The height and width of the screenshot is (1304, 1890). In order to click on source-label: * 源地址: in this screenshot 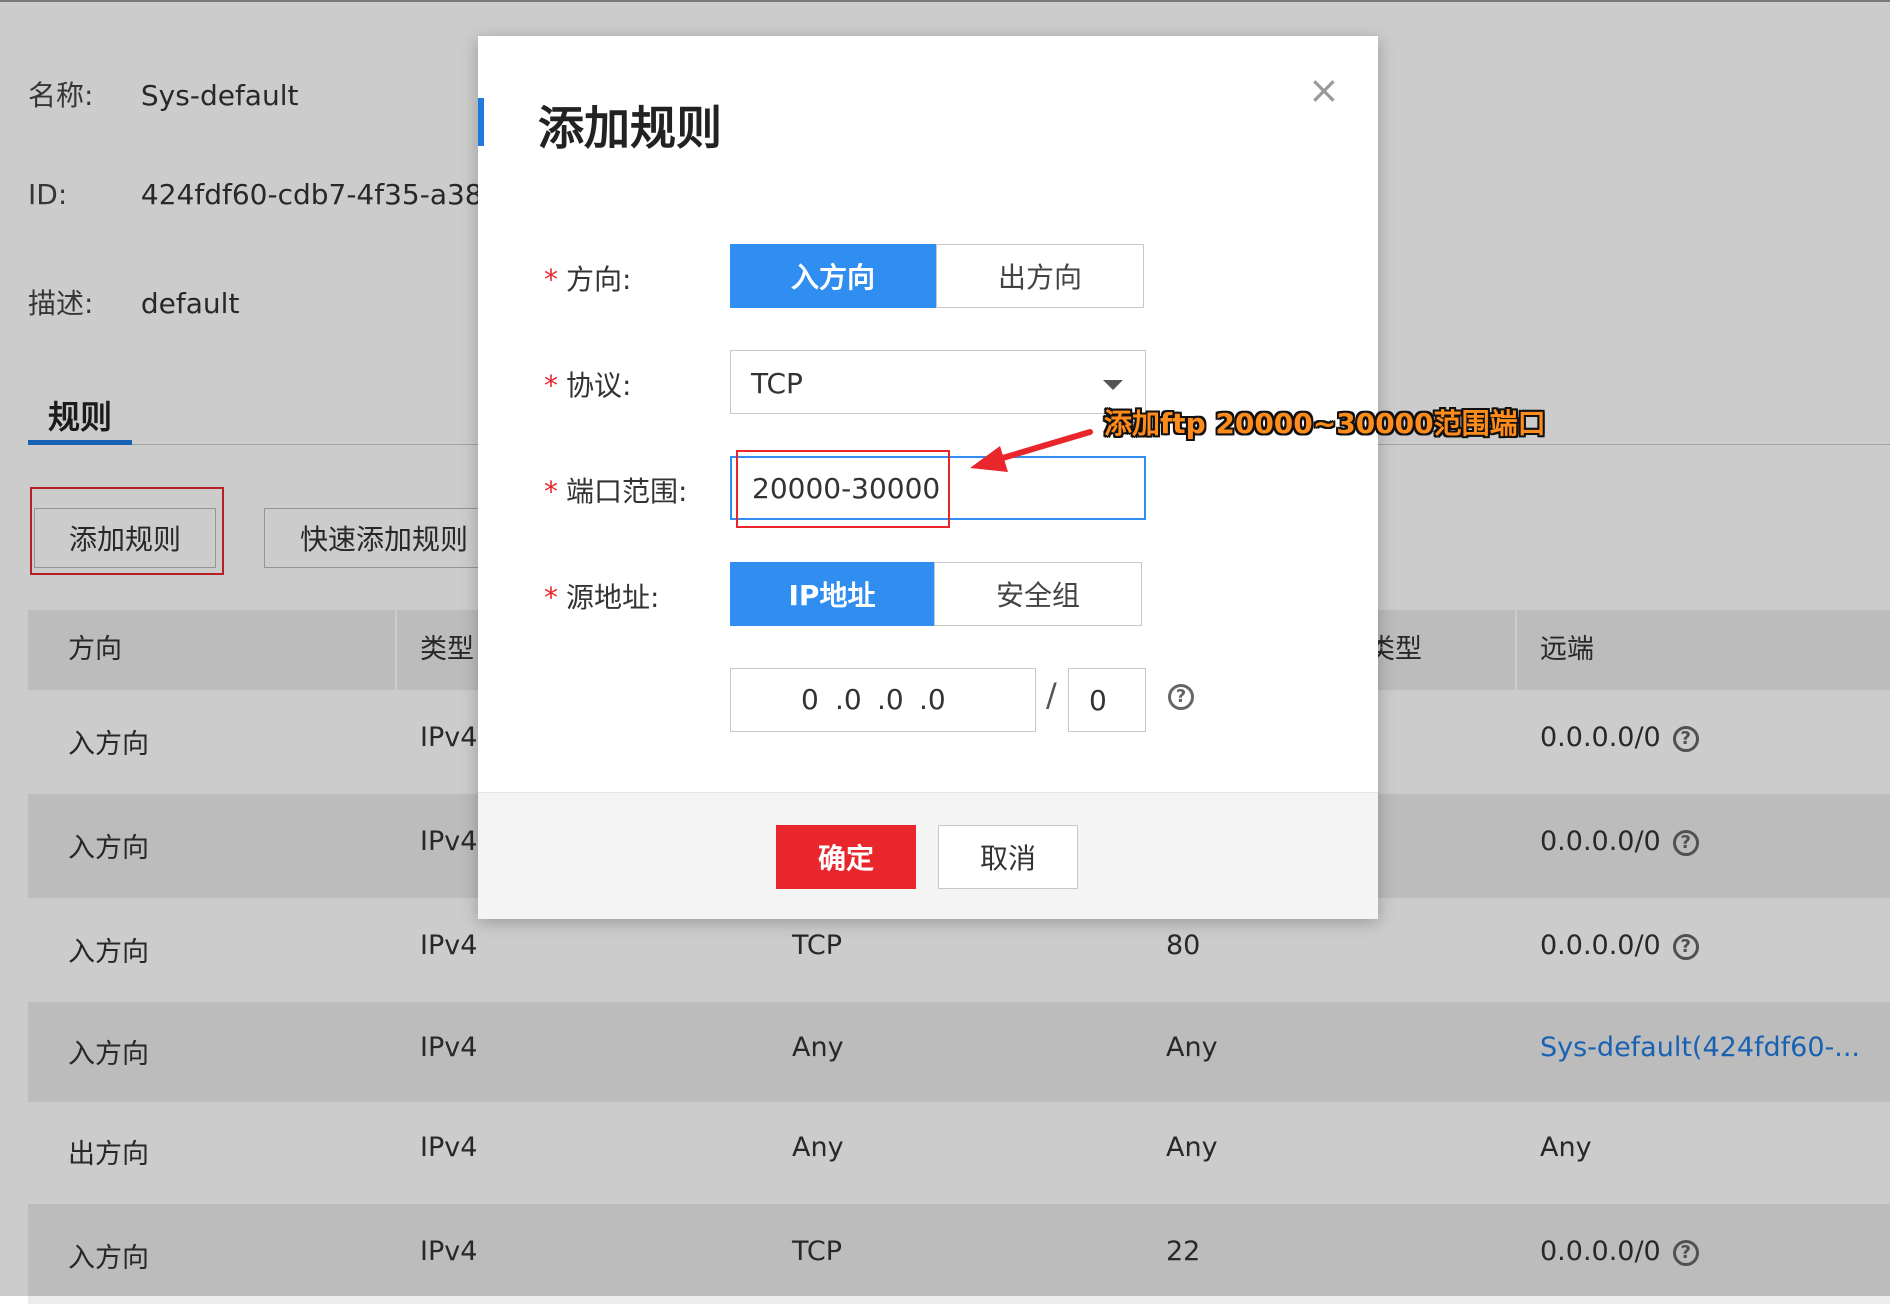, I will do `click(601, 596)`.